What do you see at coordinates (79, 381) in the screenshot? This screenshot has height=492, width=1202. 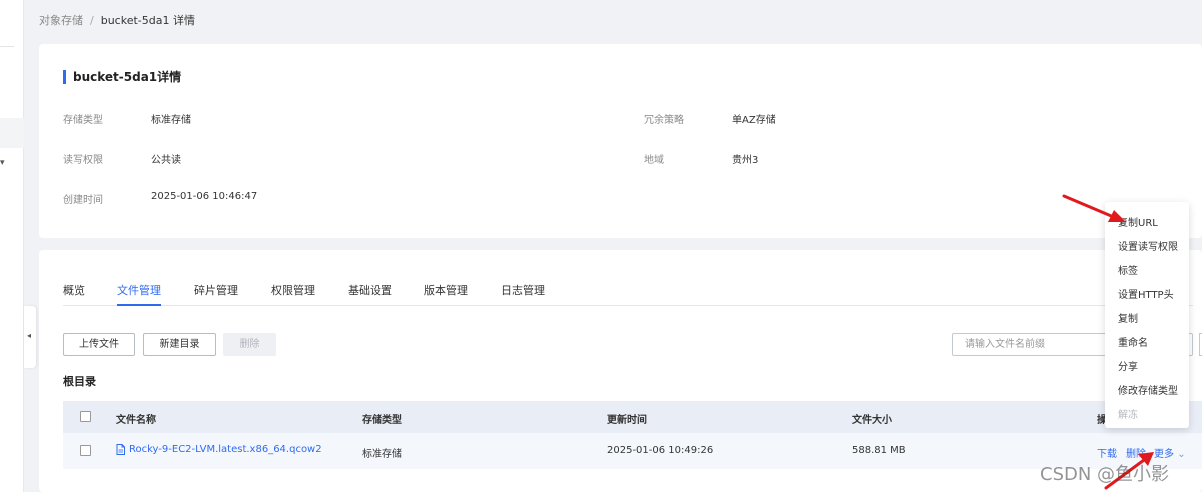 I see `root-directory-label: 根目录` at bounding box center [79, 381].